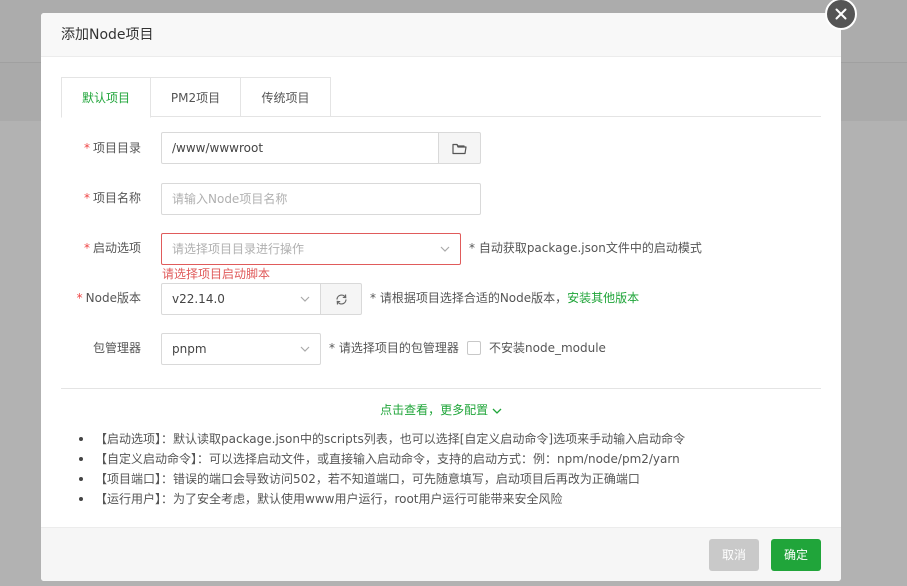 The image size is (907, 586). I want to click on form-divider, so click(441, 388).